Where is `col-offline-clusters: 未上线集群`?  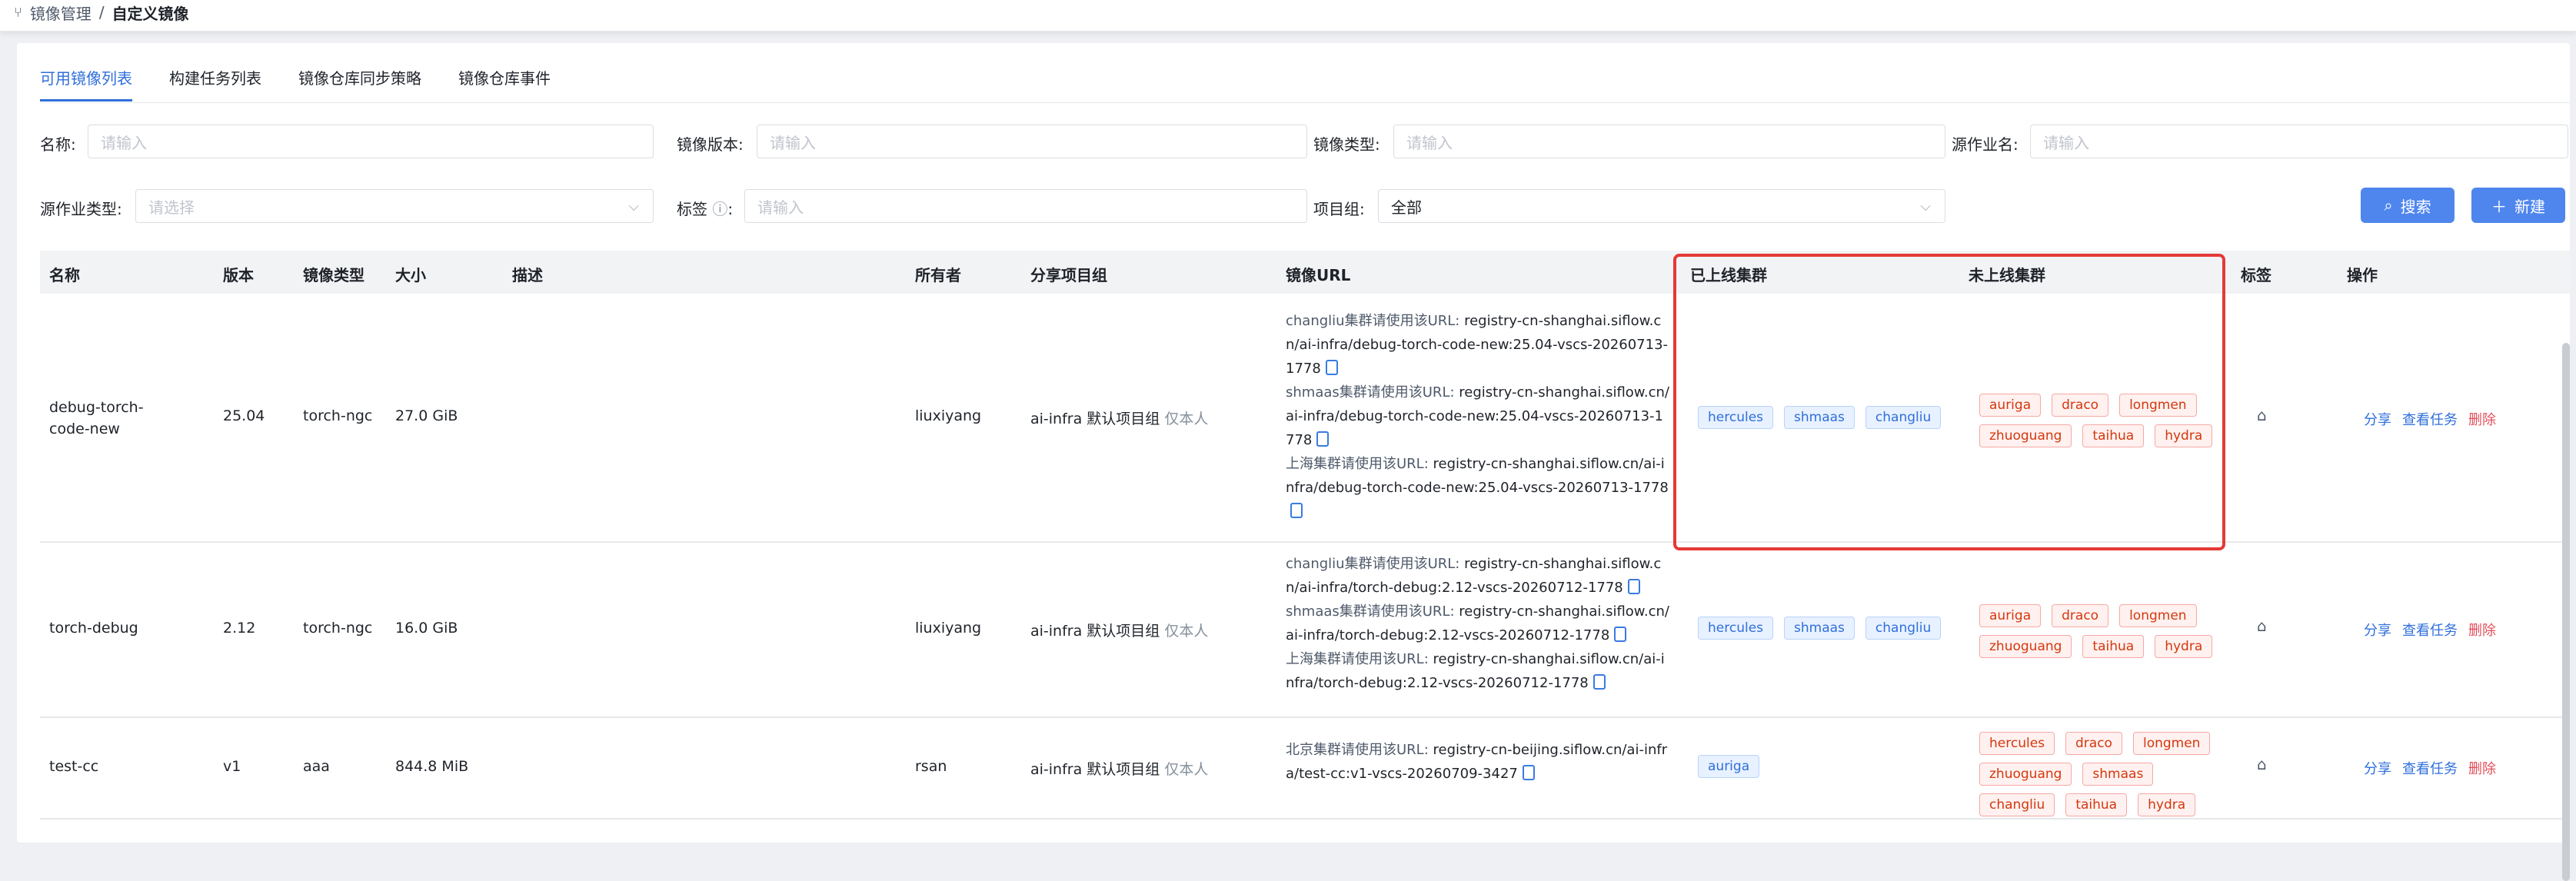
col-offline-clusters: 未上线集群 is located at coordinates (2007, 275).